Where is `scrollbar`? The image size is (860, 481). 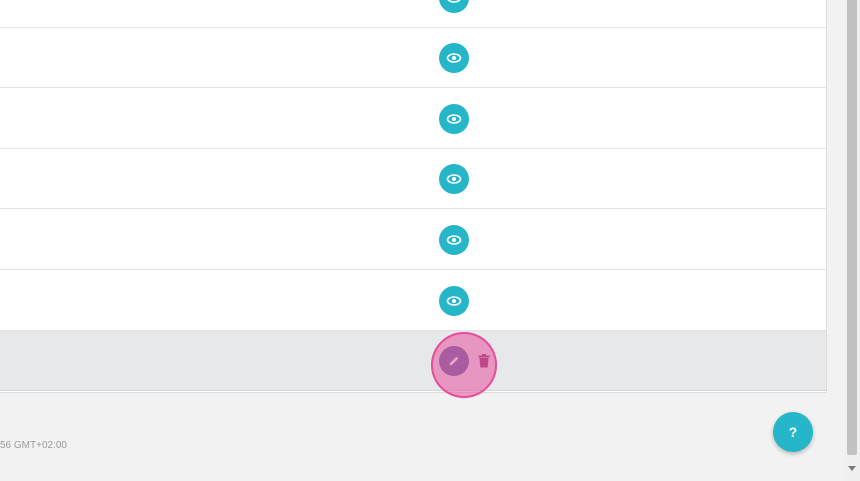 scrollbar is located at coordinates (852, 240).